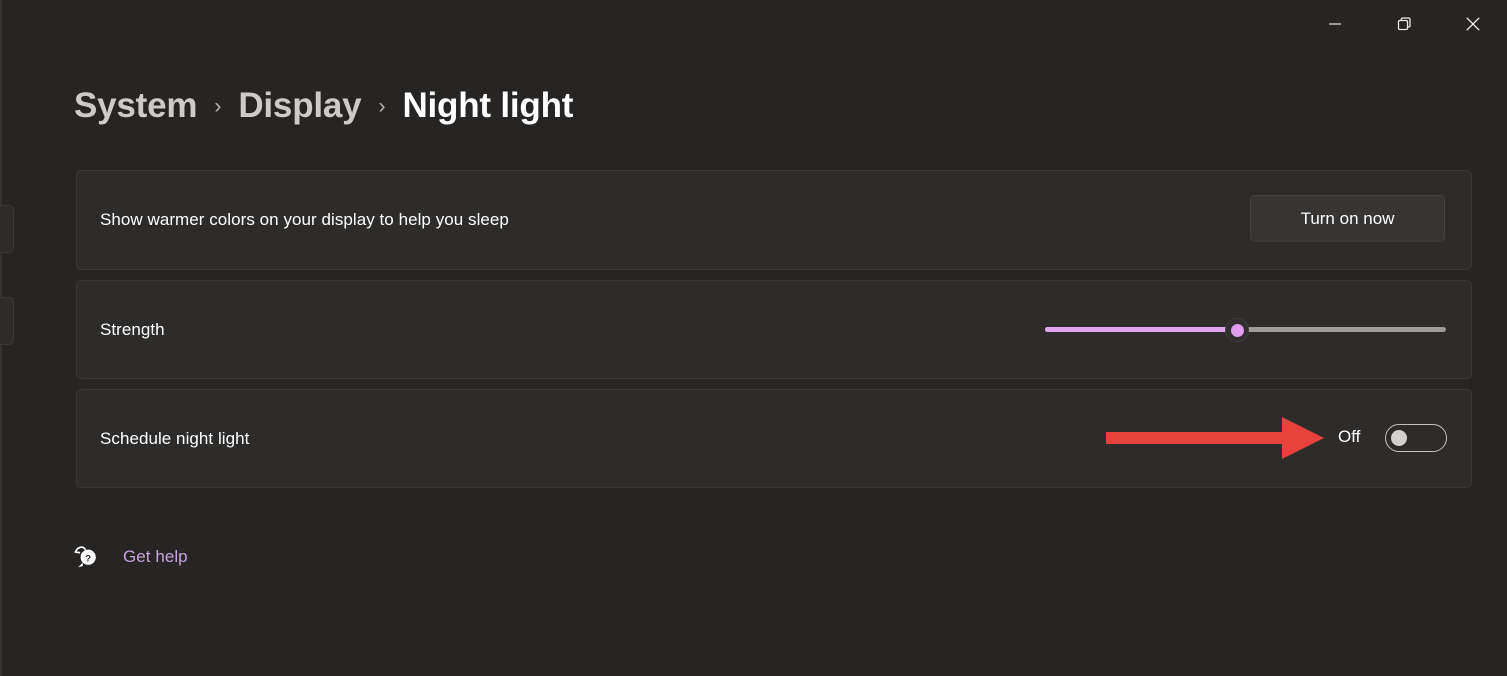 Image resolution: width=1507 pixels, height=676 pixels. Describe the element at coordinates (299, 105) in the screenshot. I see `breadcrumb-item-display: Display` at that location.